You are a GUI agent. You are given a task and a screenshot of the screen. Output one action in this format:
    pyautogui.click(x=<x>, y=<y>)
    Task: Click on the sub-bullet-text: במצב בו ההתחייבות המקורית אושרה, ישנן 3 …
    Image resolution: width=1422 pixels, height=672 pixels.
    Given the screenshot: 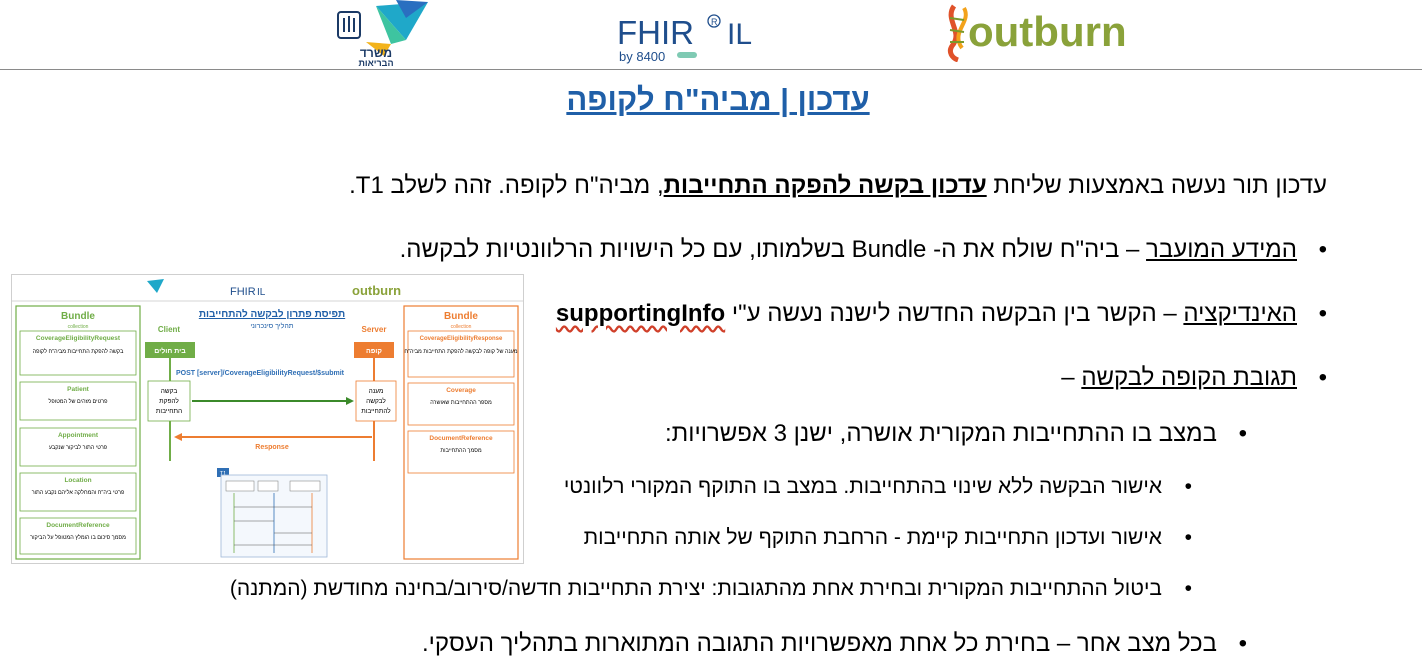 What is the action you would take?
    pyautogui.click(x=940, y=433)
    